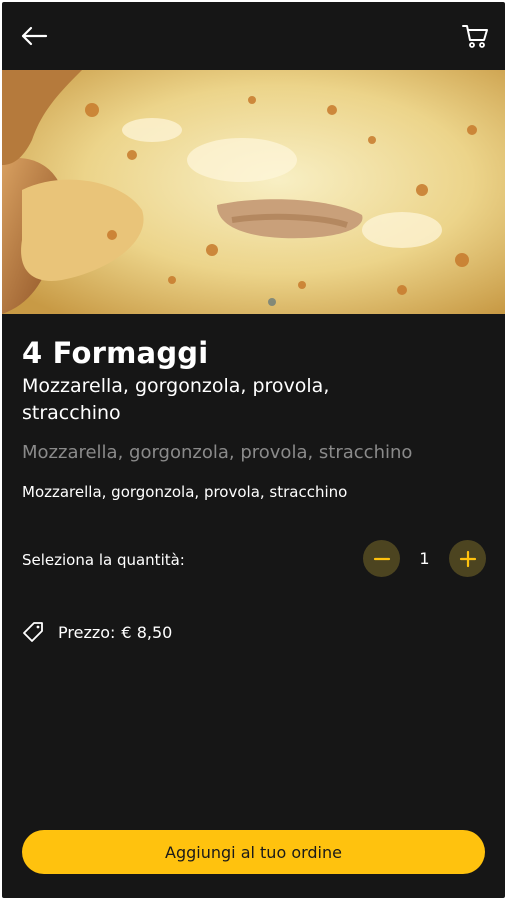  I want to click on quantity-decrease-button, so click(381, 558).